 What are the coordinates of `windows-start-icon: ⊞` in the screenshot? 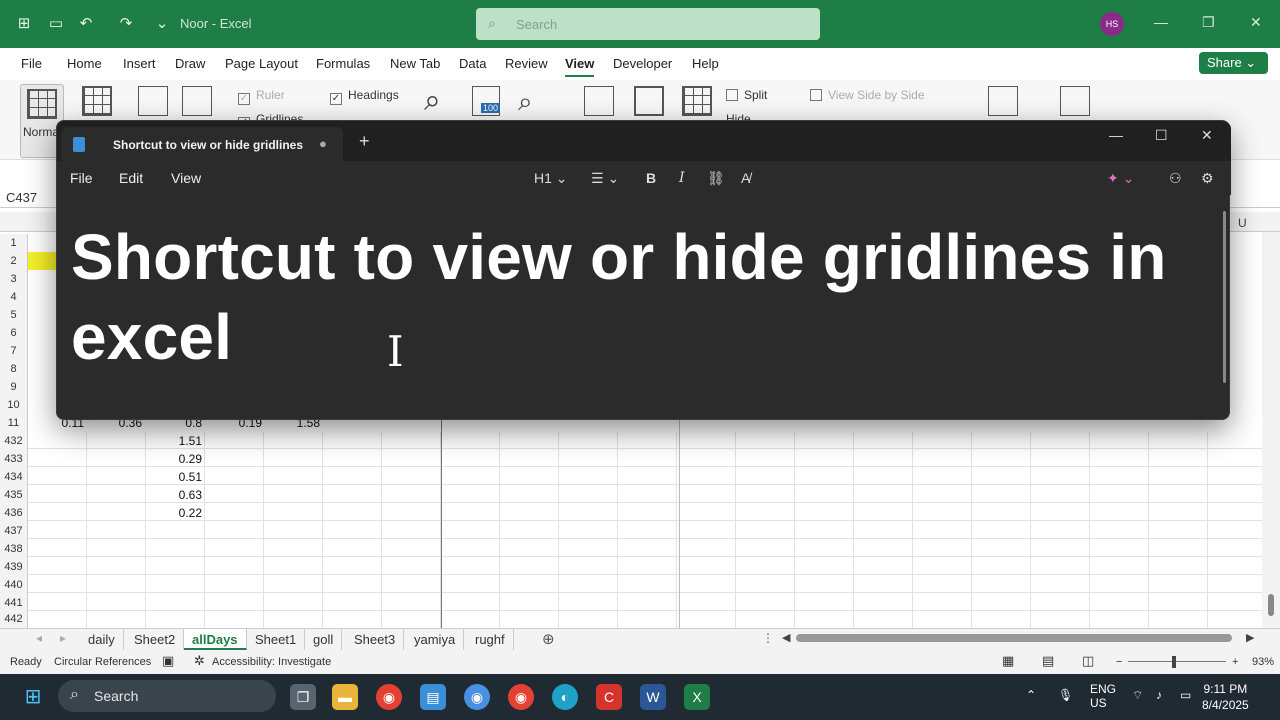 It's located at (33, 697).